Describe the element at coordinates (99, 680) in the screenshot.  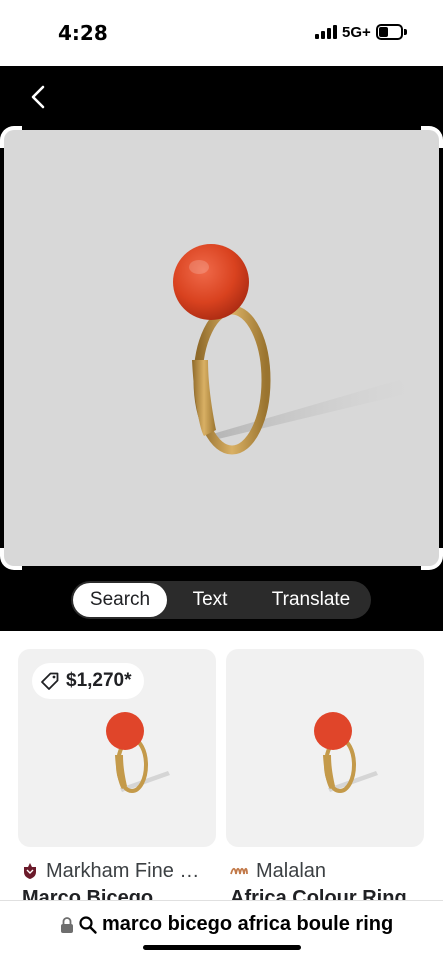
I see `price-label: $1,270*` at that location.